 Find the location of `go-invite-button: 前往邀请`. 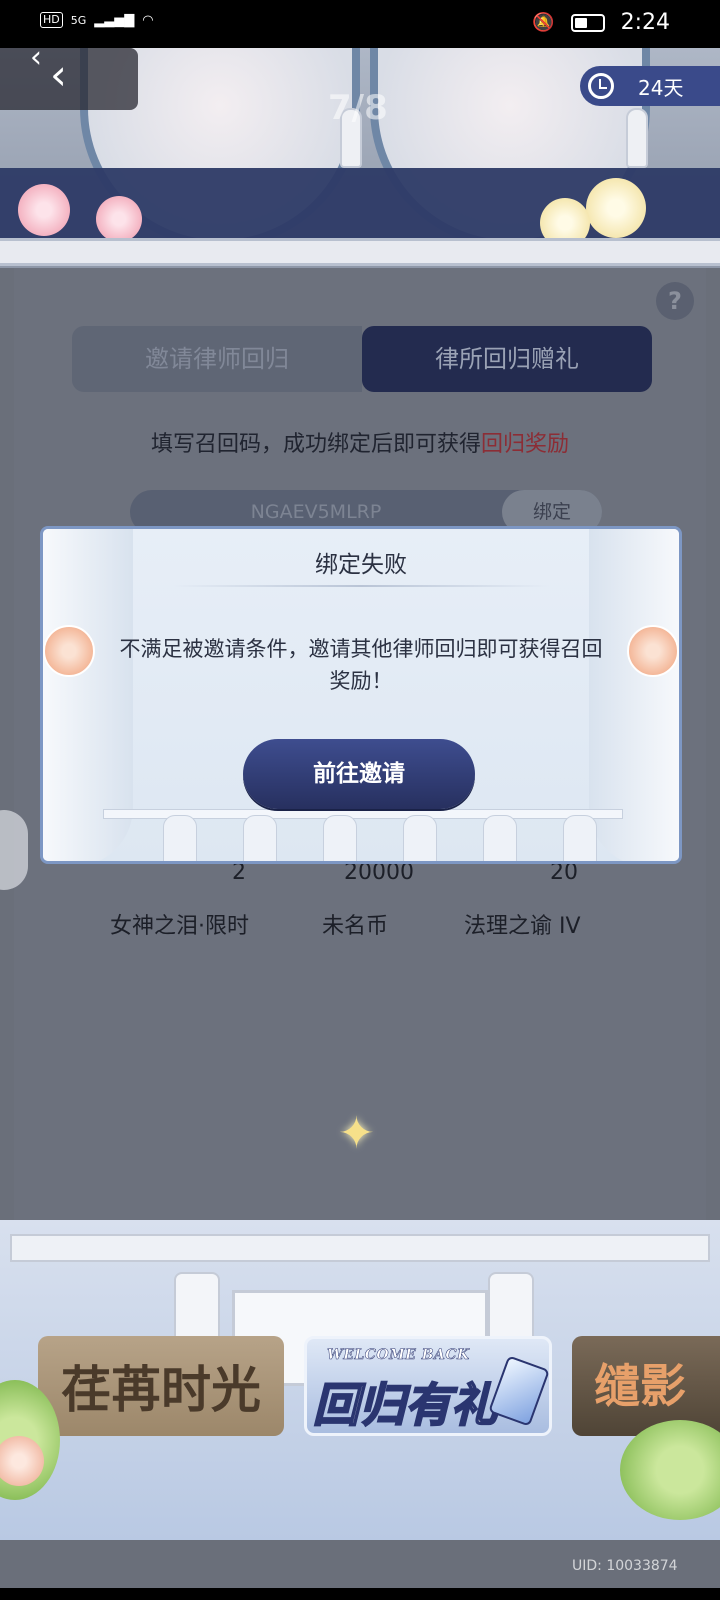

go-invite-button: 前往邀请 is located at coordinates (359, 774).